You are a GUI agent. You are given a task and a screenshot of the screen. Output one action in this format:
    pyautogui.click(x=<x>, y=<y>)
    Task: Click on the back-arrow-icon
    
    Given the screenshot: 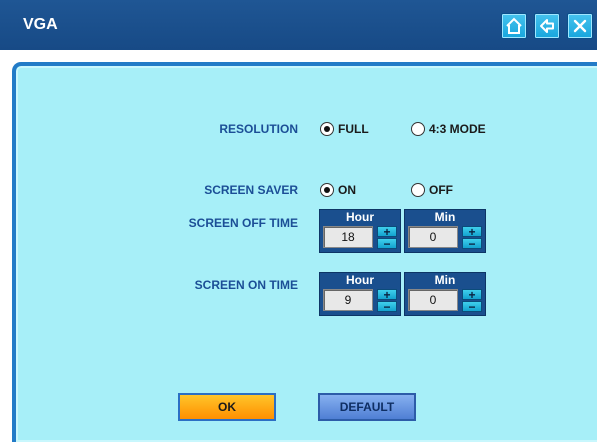 What is the action you would take?
    pyautogui.click(x=547, y=26)
    